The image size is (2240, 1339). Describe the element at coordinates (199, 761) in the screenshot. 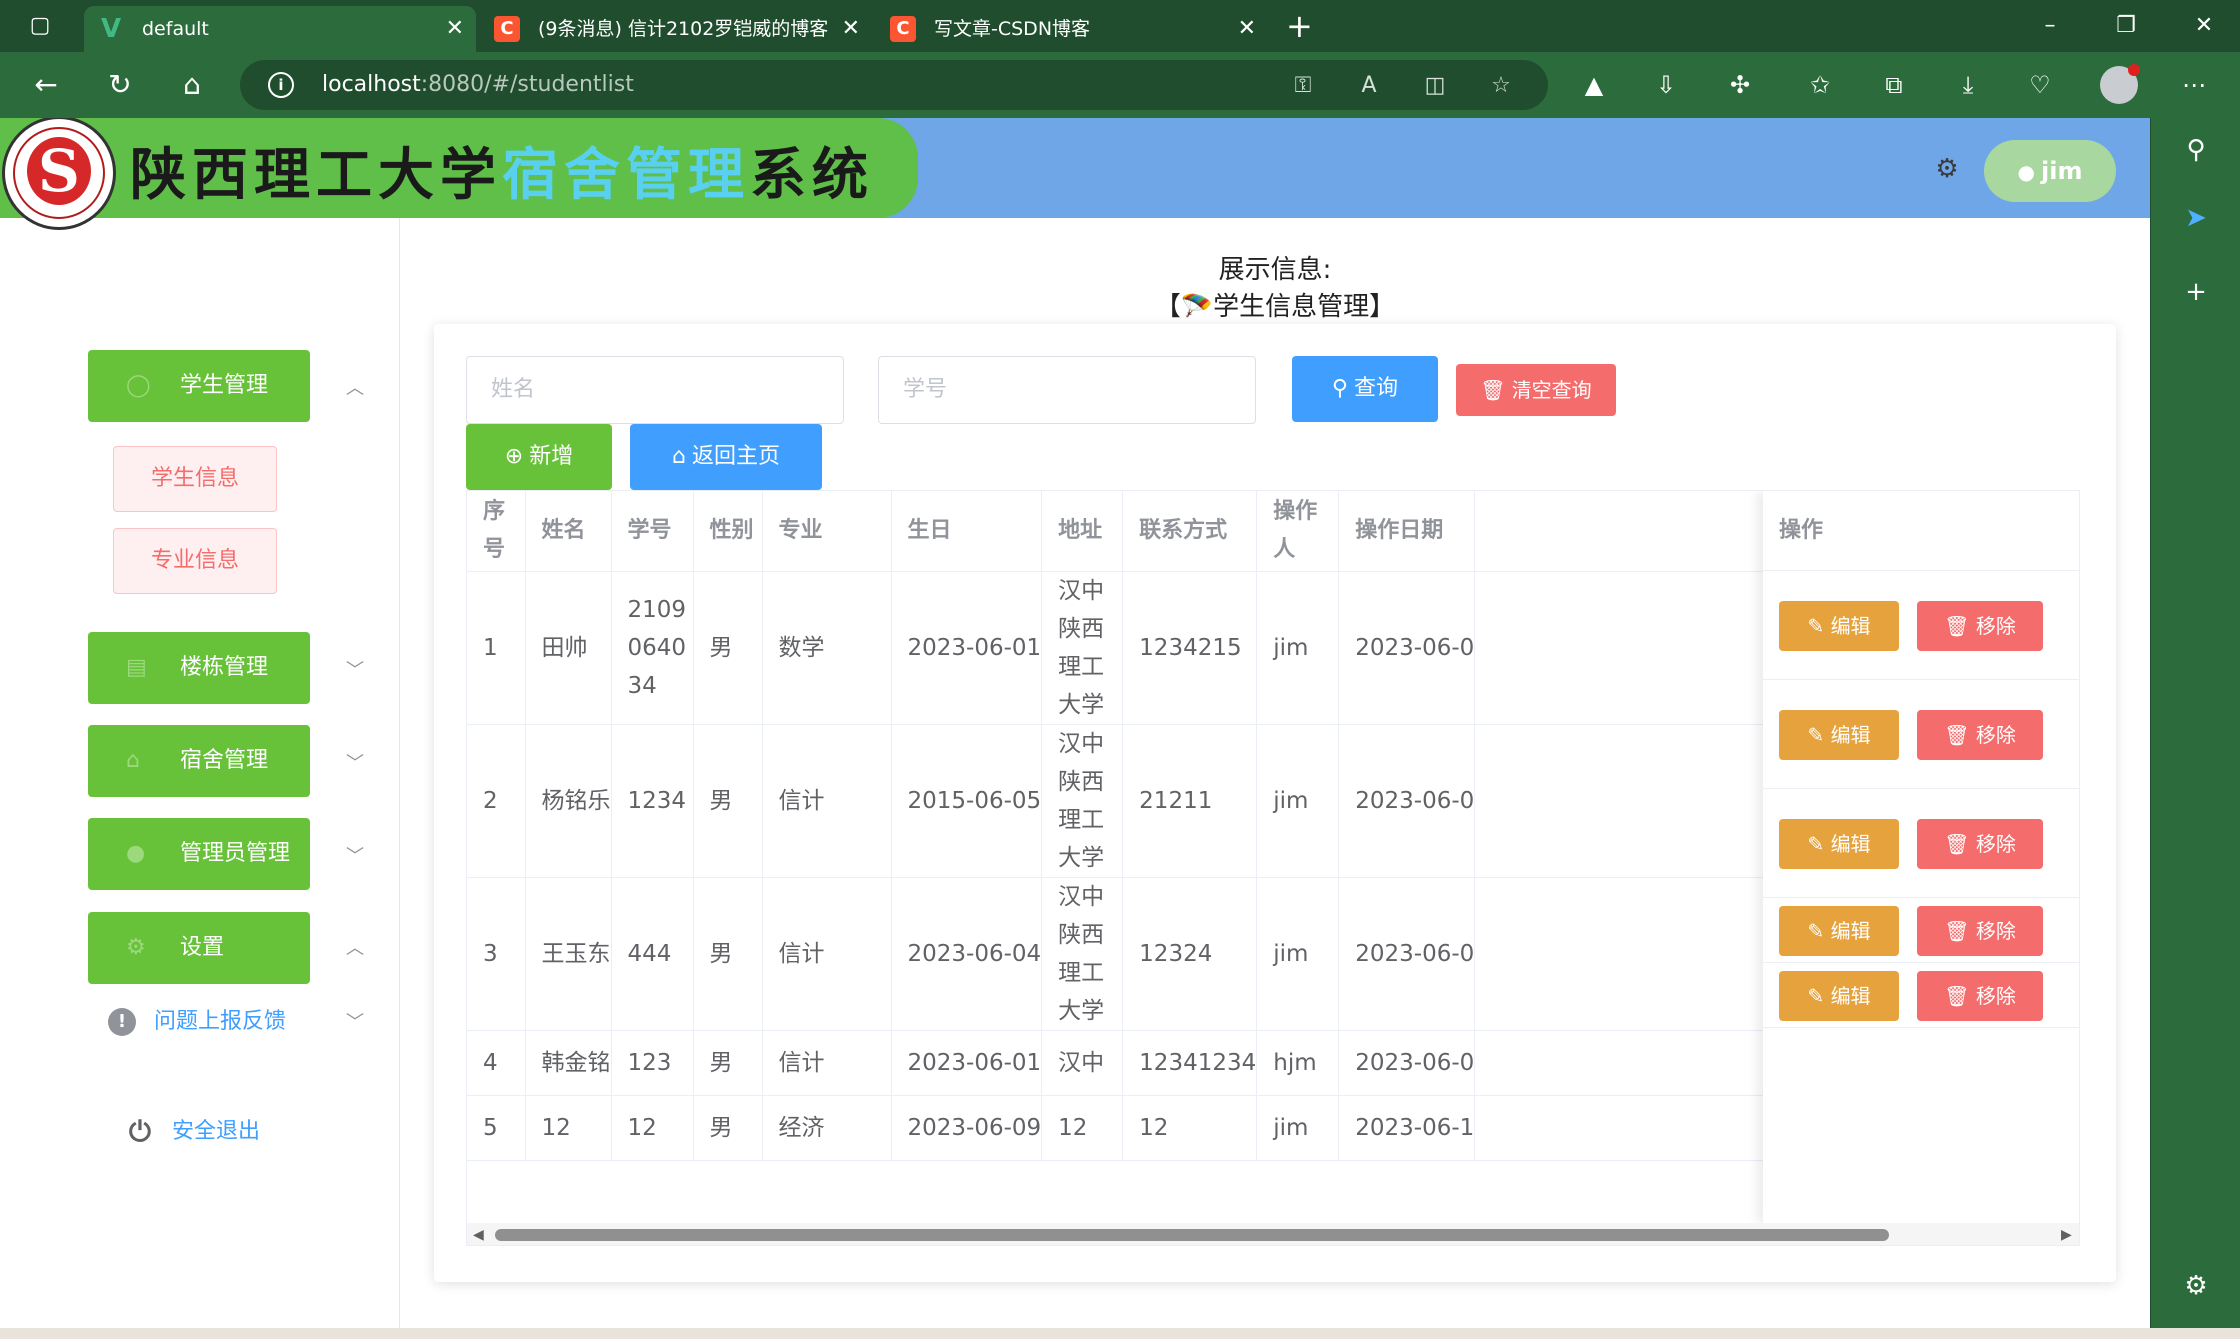

I see `menu-dorm-management: ⌂ 宿舍管理` at that location.